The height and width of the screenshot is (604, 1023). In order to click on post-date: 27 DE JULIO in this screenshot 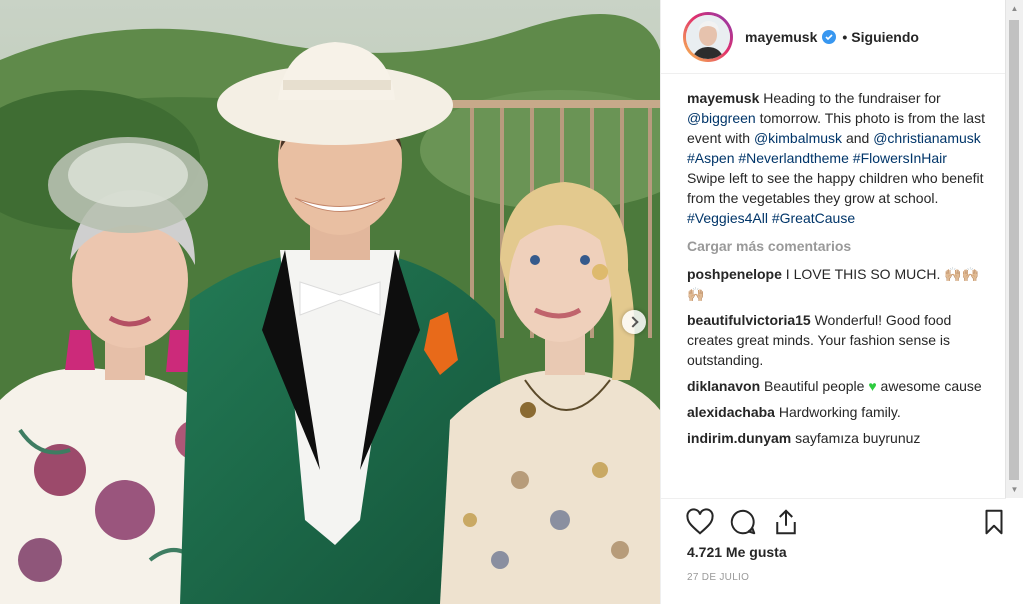, I will do `click(718, 577)`.